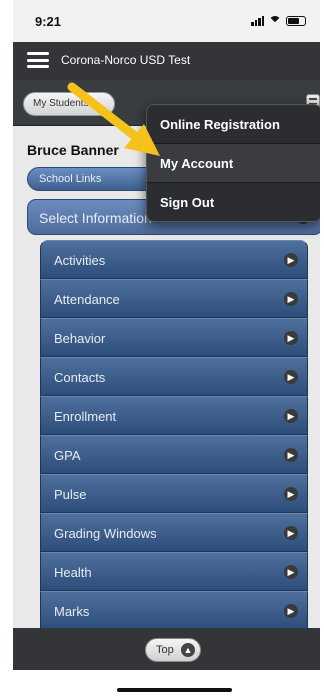  I want to click on menu-item-label: Health, so click(73, 572).